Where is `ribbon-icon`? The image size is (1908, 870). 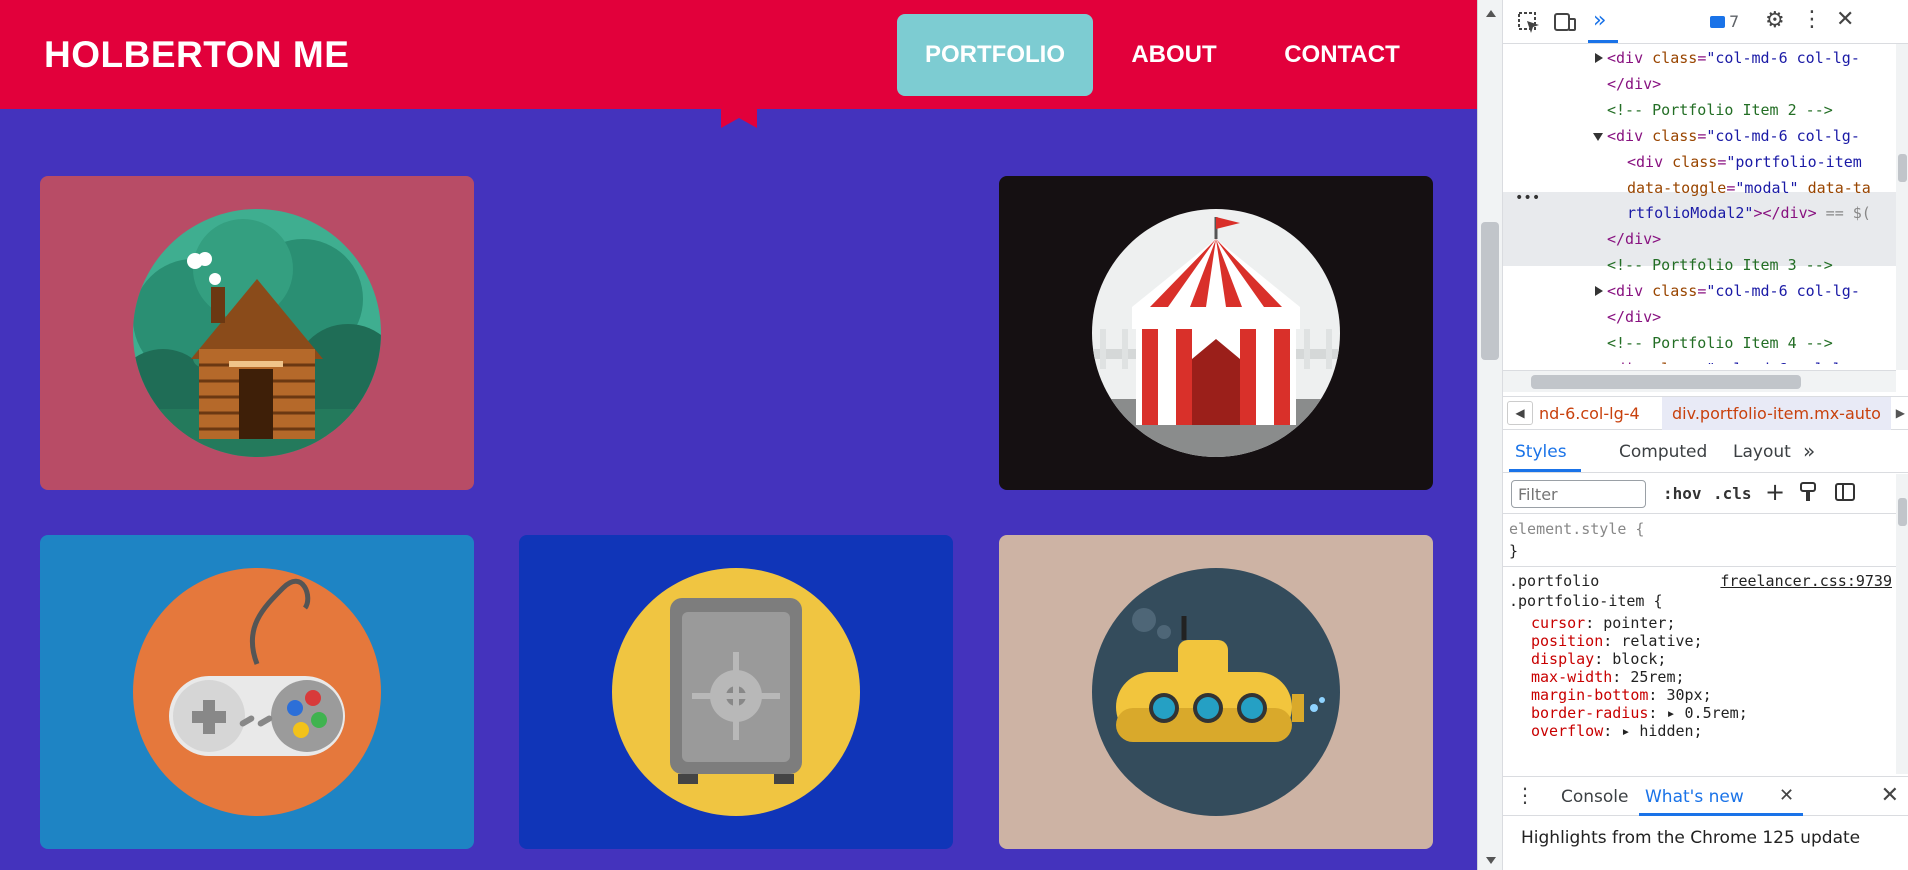
ribbon-icon is located at coordinates (739, 116).